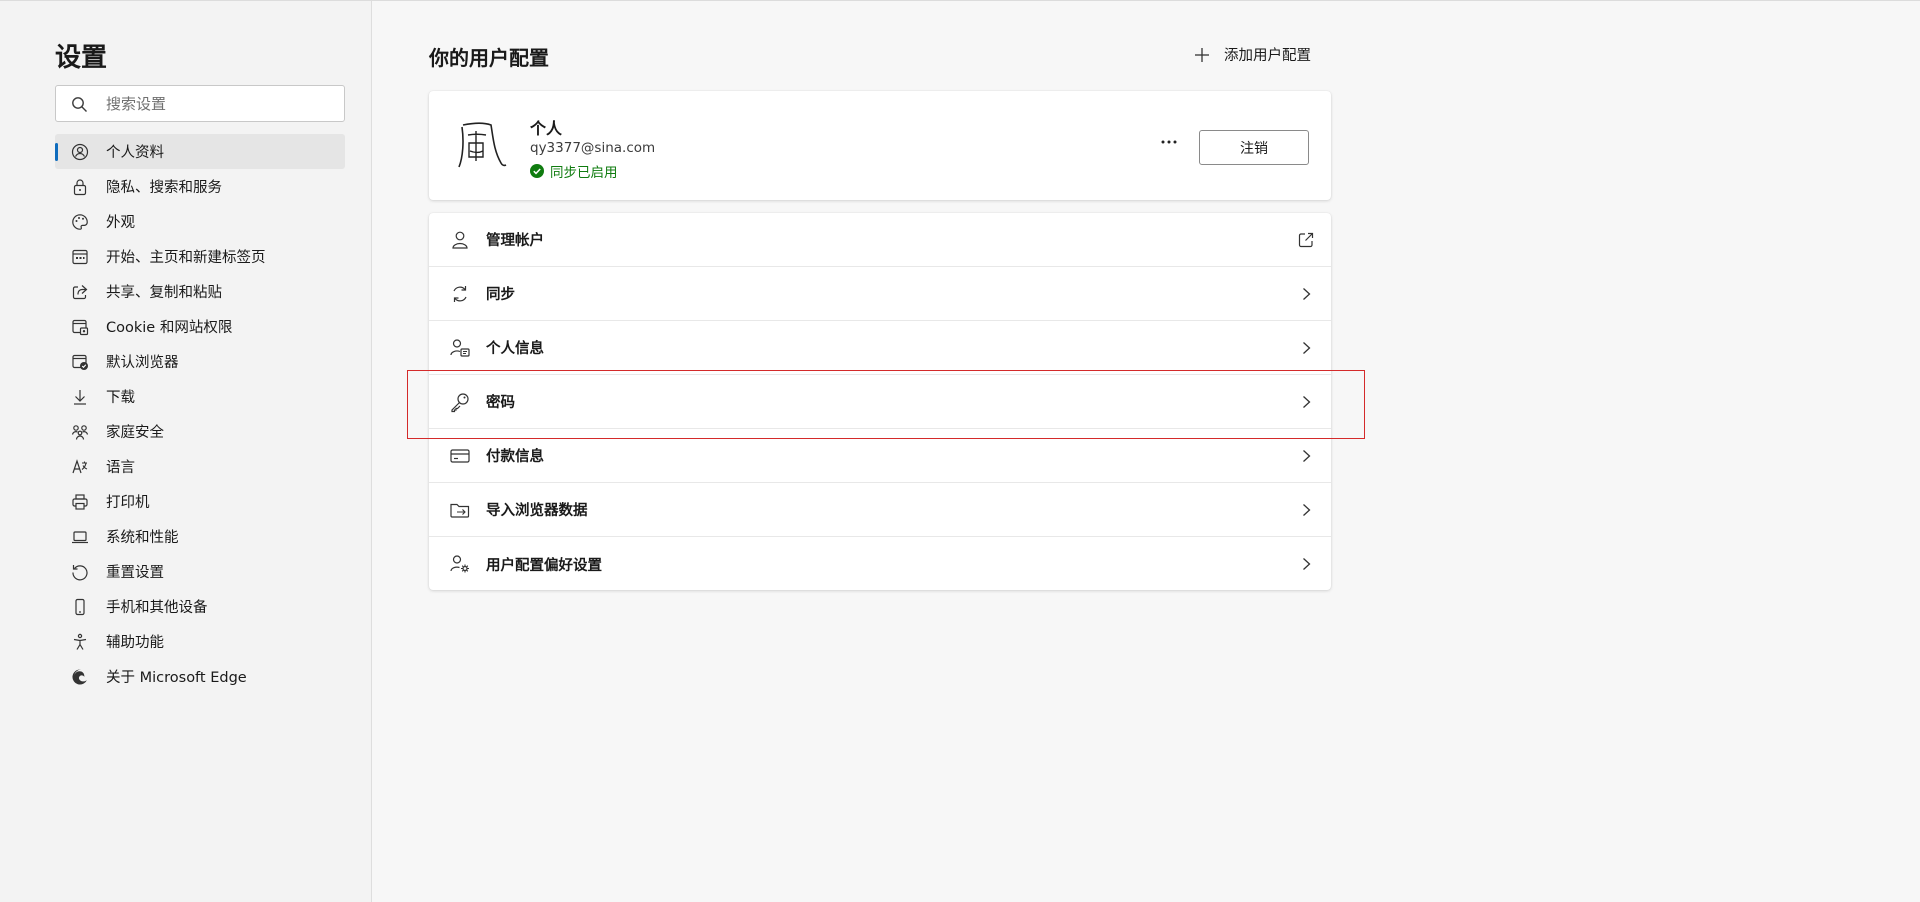 The width and height of the screenshot is (1920, 902). What do you see at coordinates (81, 58) in the screenshot?
I see `sidebar-title: 设置` at bounding box center [81, 58].